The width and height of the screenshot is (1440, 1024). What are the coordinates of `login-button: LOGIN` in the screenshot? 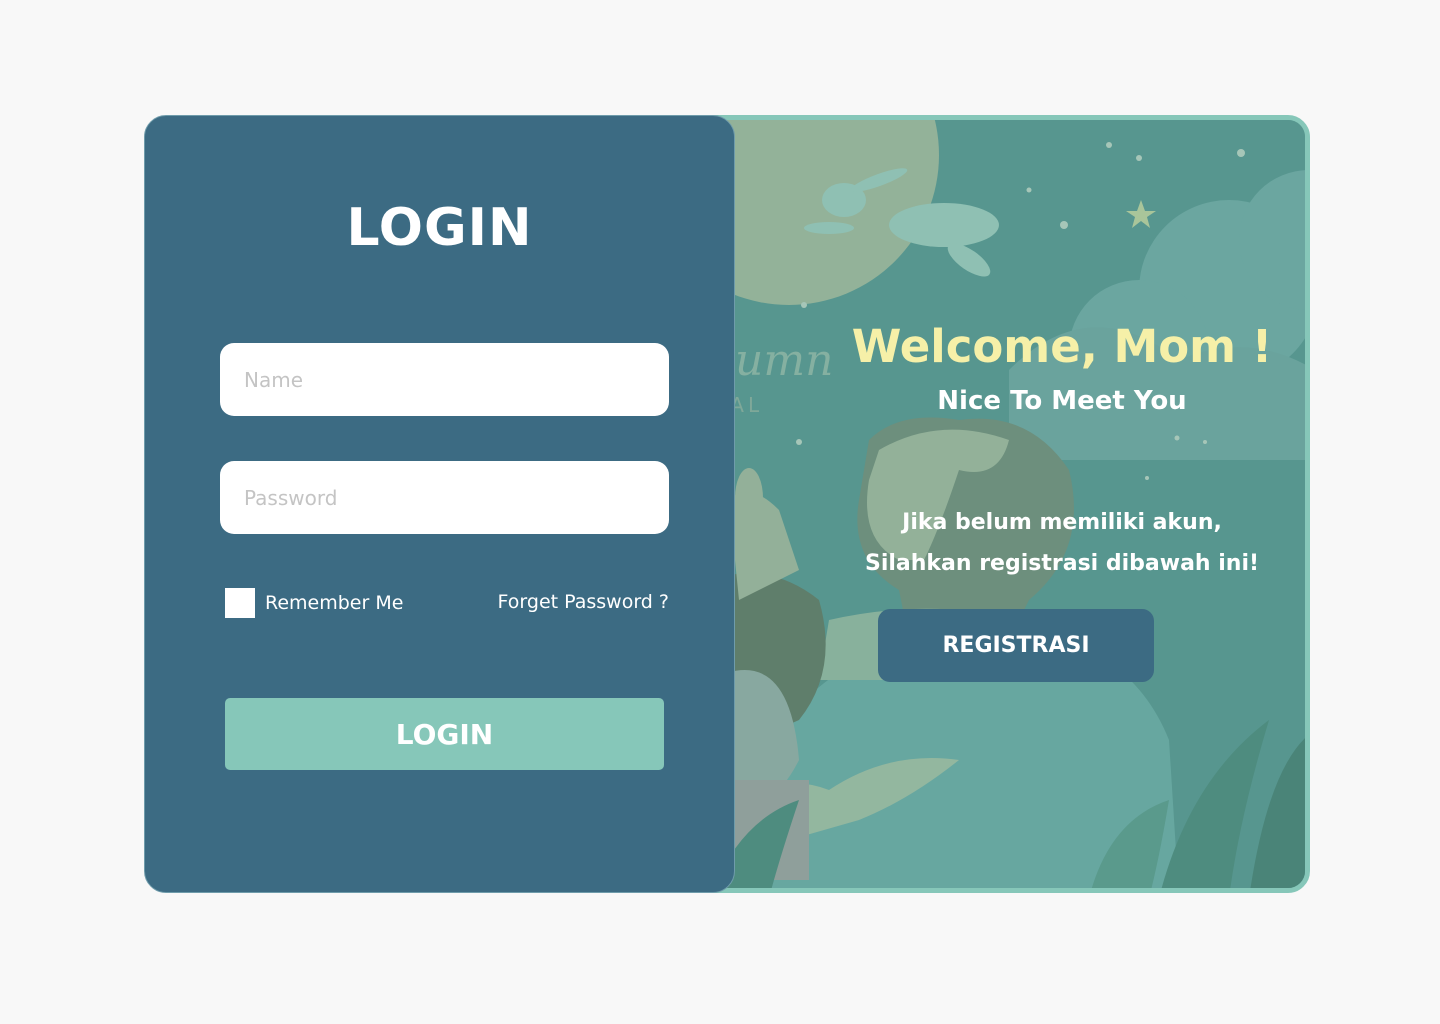 It's located at (444, 734).